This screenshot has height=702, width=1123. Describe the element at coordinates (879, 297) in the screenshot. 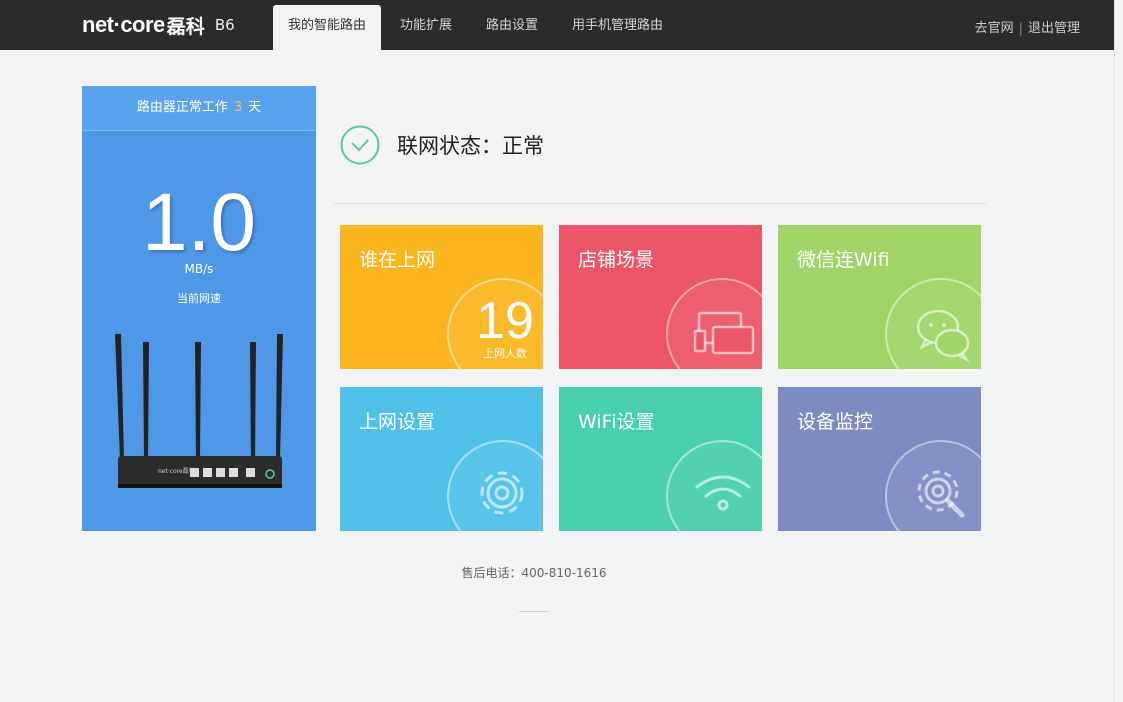

I see `tile-wechat-wifi: 微信连Wifi` at that location.